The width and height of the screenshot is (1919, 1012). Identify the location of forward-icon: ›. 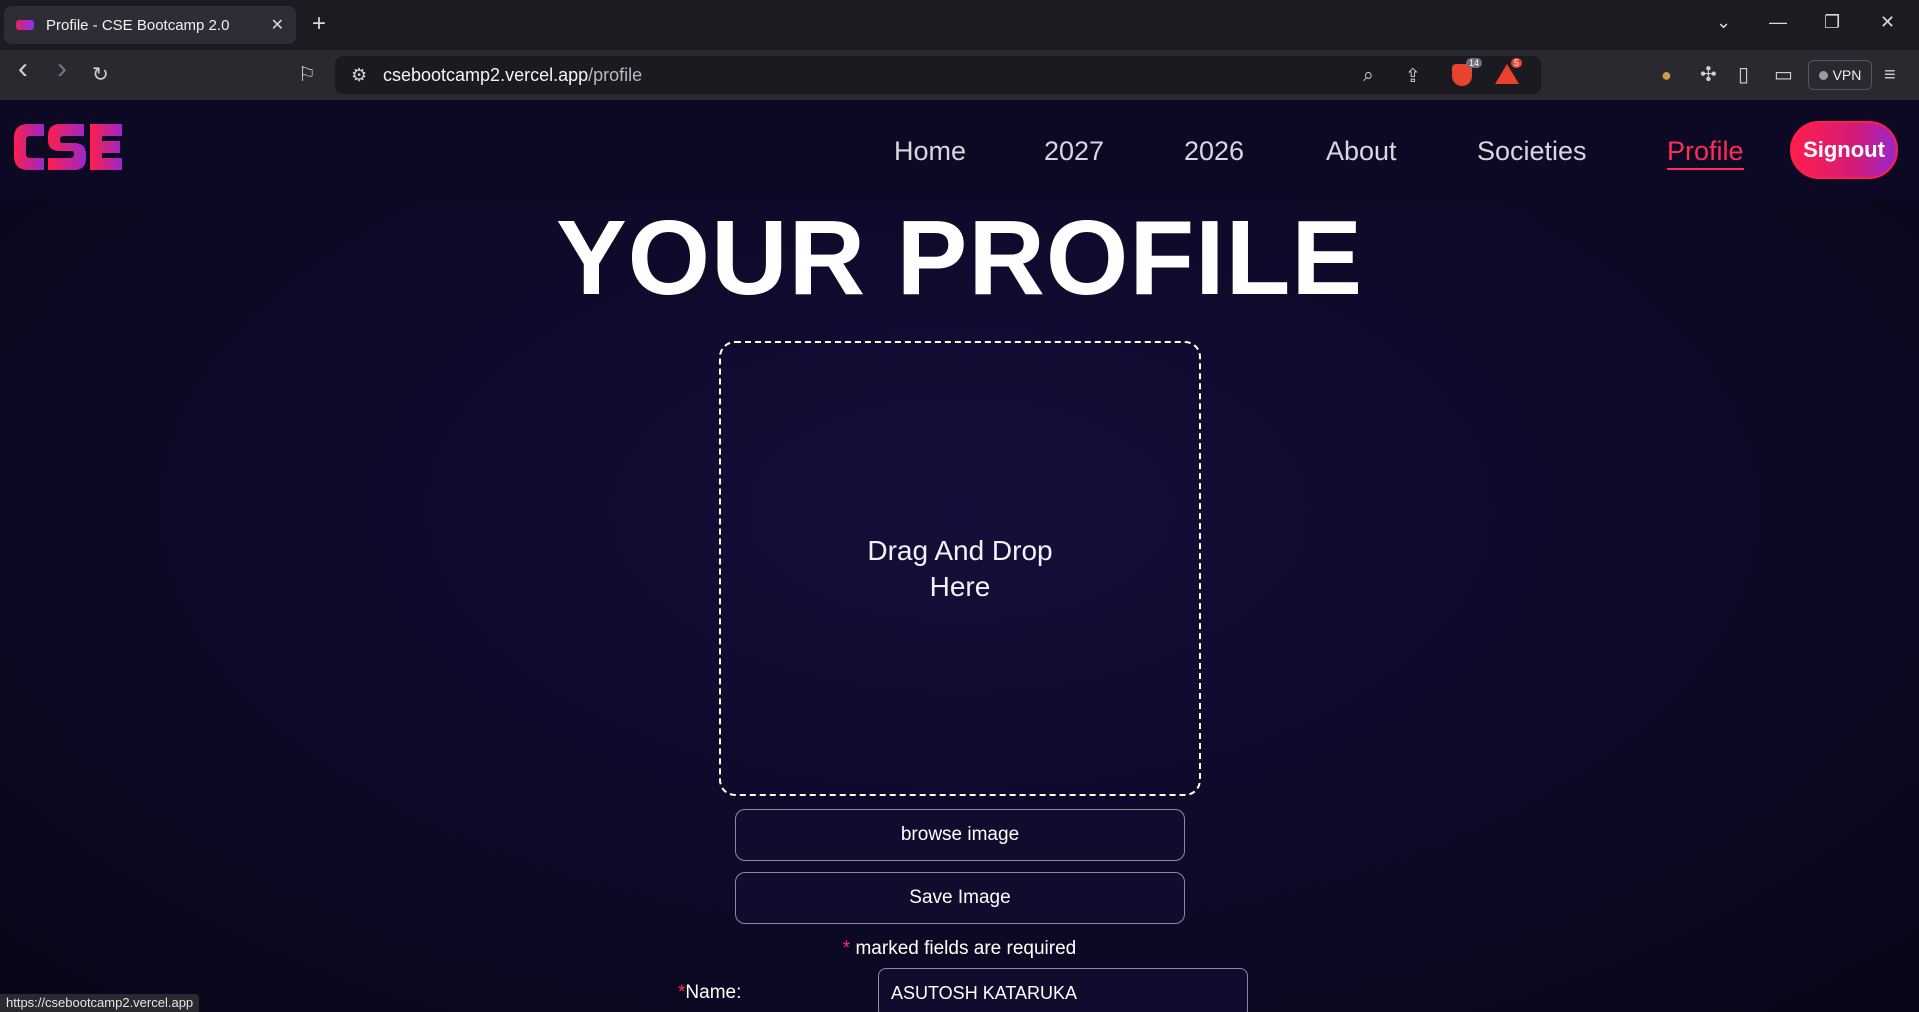
(62, 69).